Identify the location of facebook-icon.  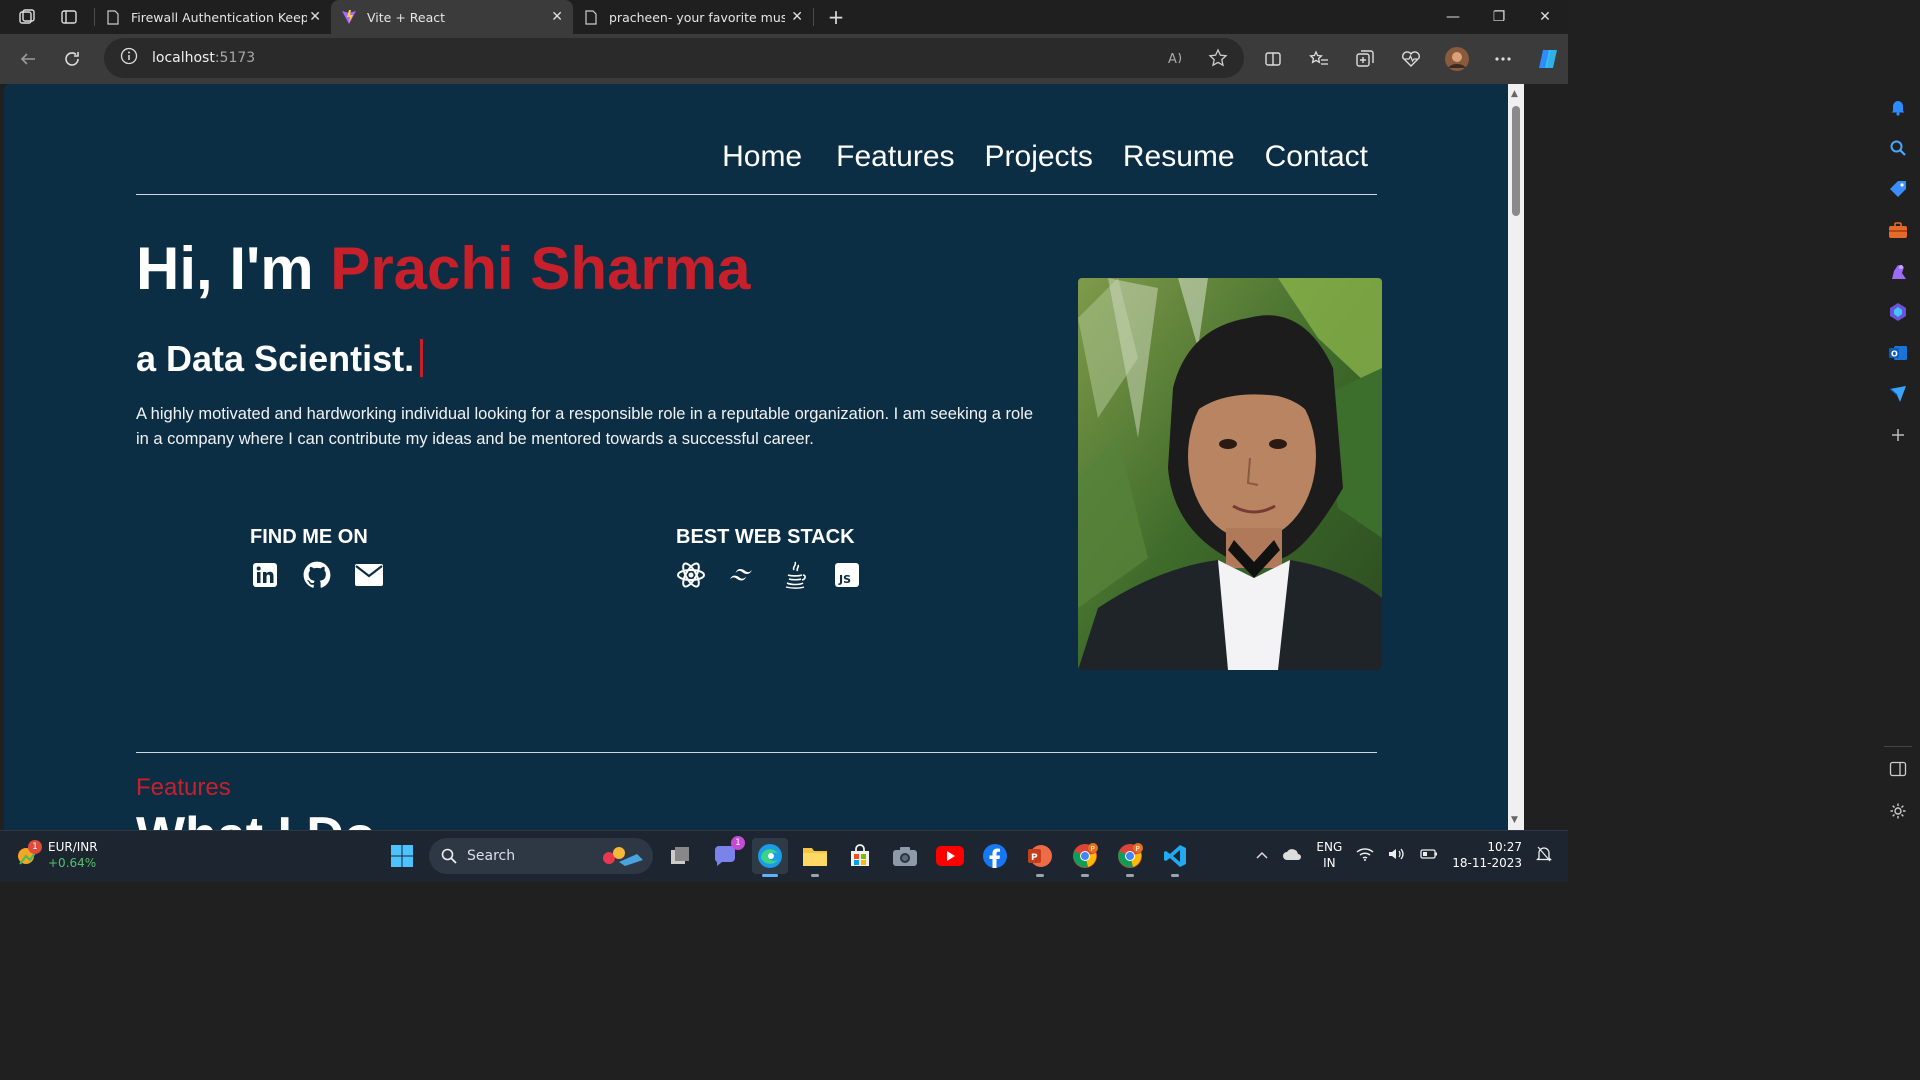
(995, 856).